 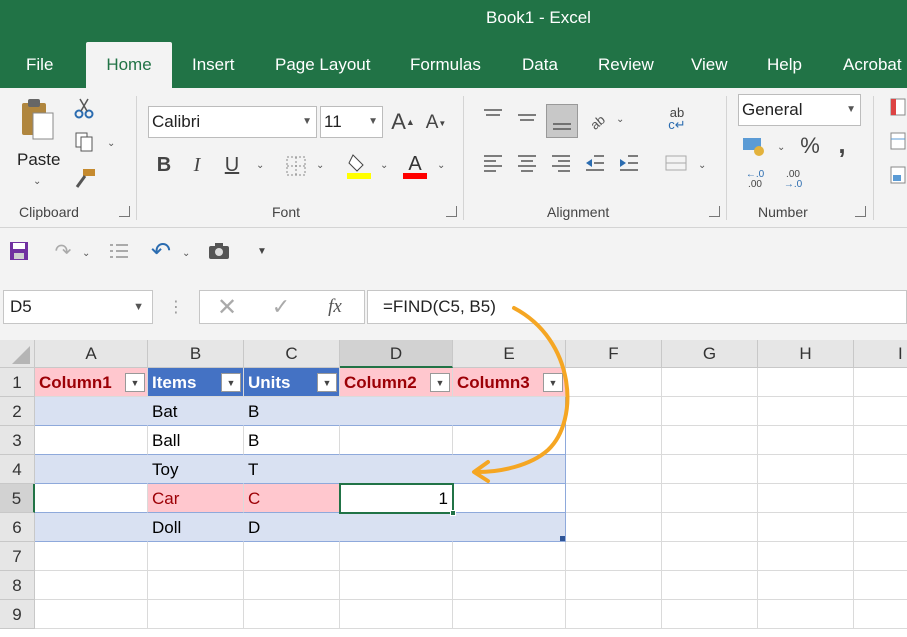 I want to click on tab-help: Help, so click(x=784, y=65).